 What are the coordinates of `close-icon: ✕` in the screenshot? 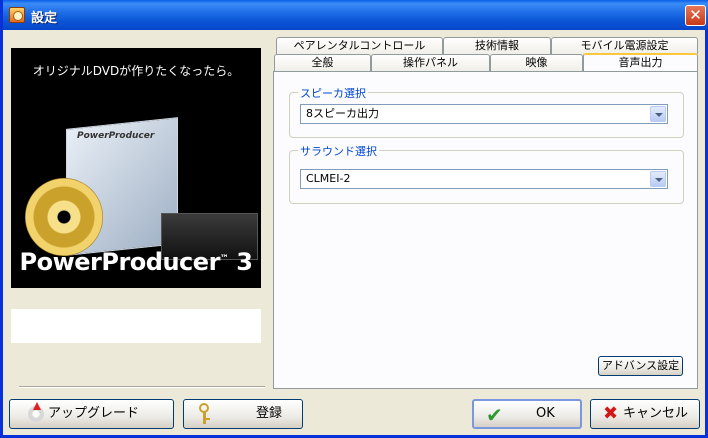 It's located at (695, 15).